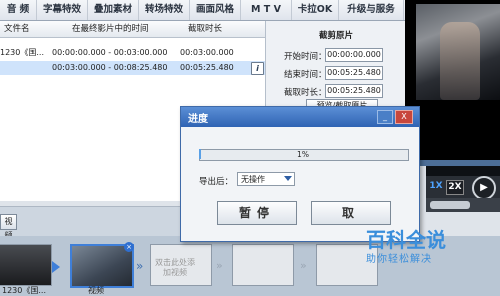 This screenshot has width=500, height=296. Describe the element at coordinates (17, 29) in the screenshot. I see `column-header-filename: 文件名` at that location.